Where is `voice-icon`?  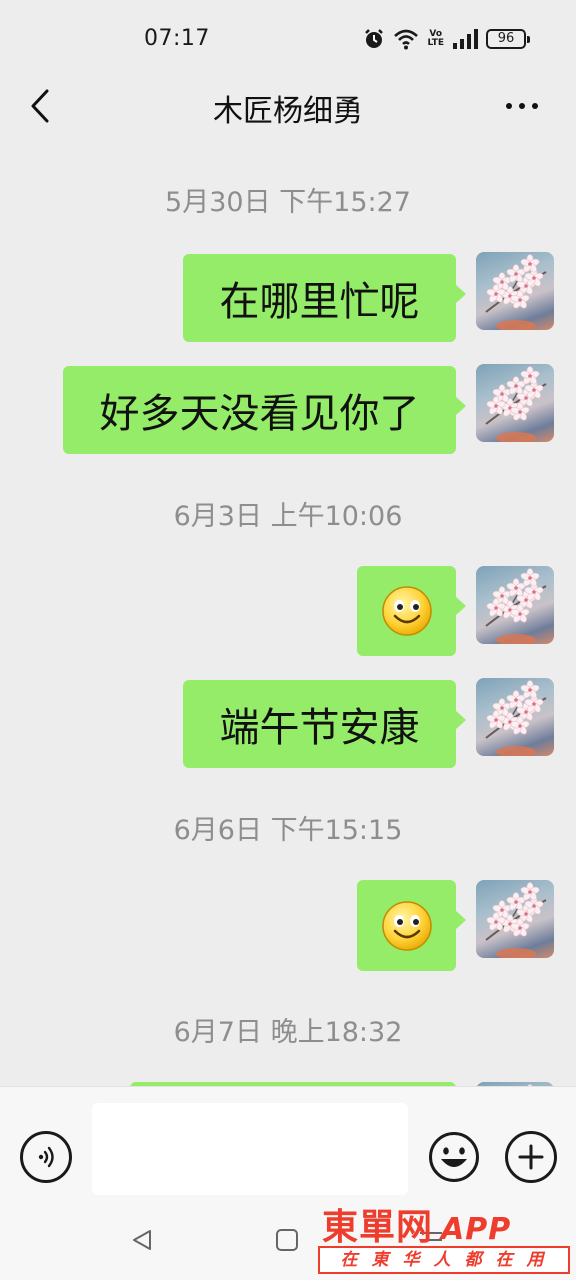
voice-icon is located at coordinates (46, 1157).